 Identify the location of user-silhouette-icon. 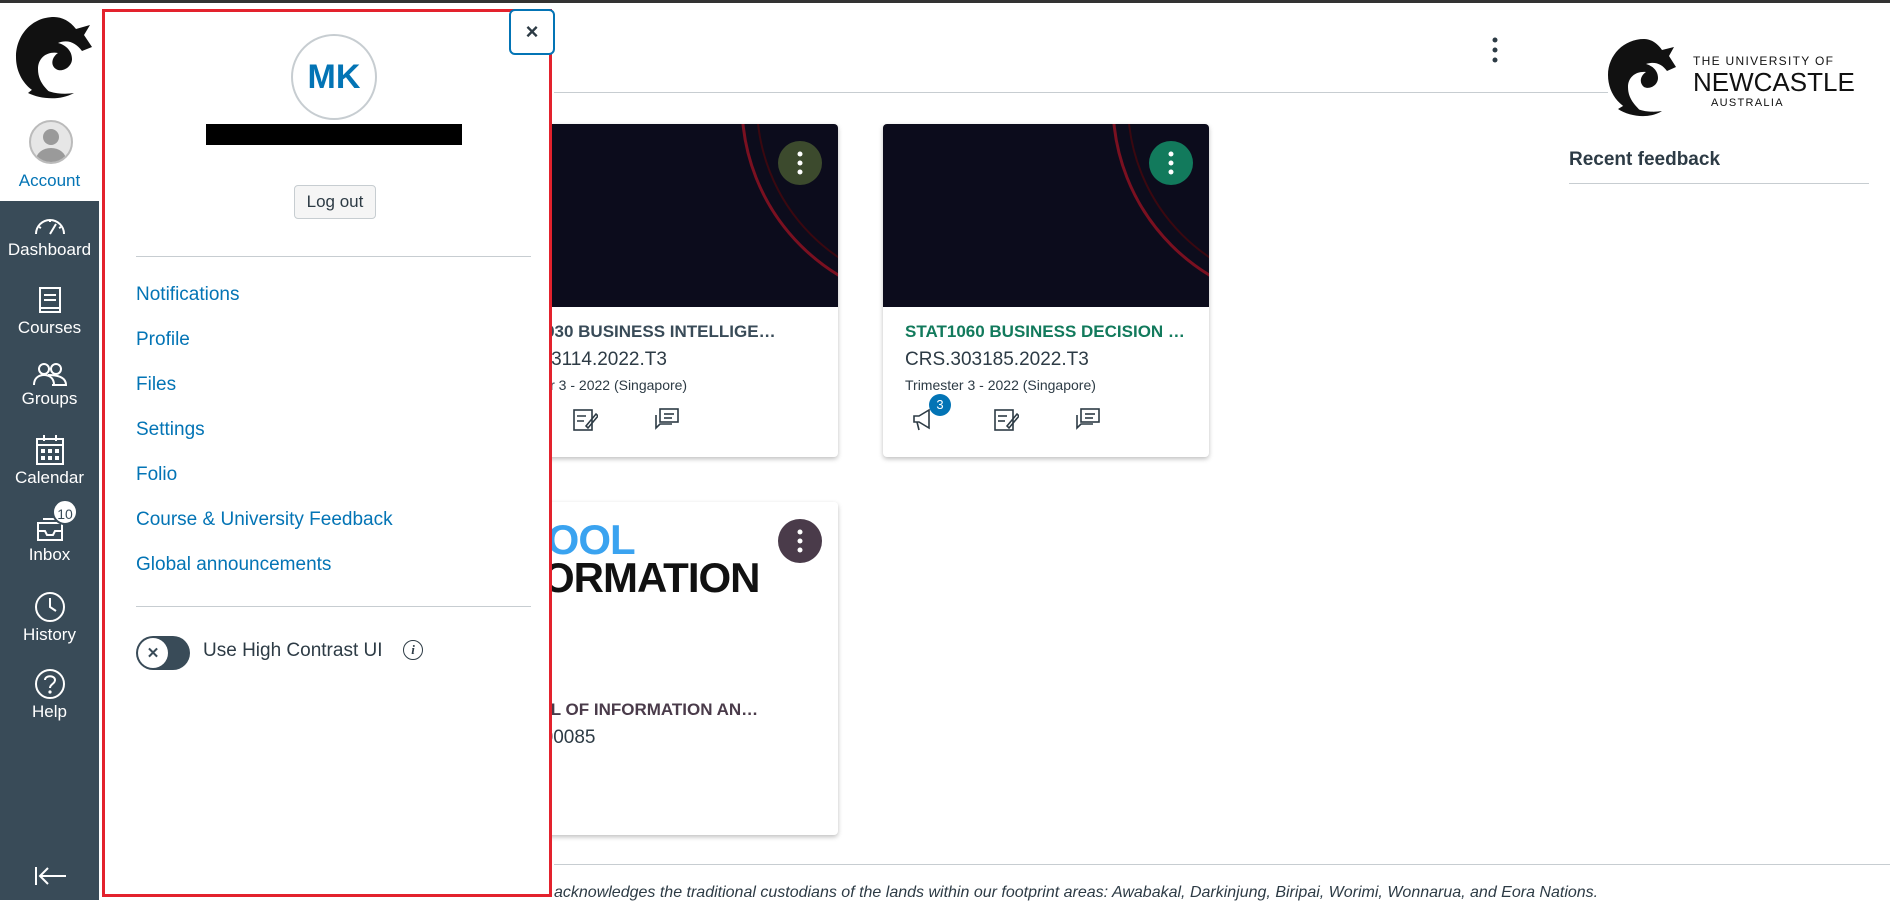
(51, 145).